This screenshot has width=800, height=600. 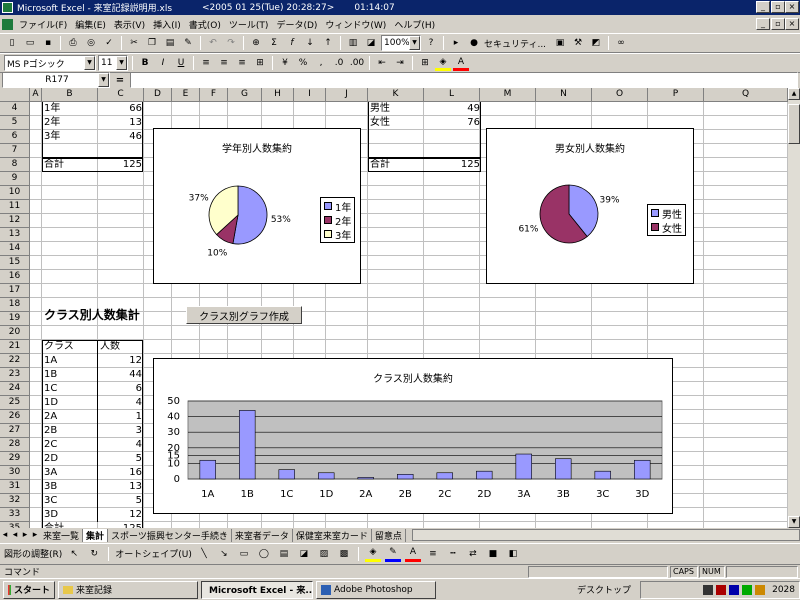 What do you see at coordinates (129, 24) in the screenshot?
I see `menu-view: 表示(V)` at bounding box center [129, 24].